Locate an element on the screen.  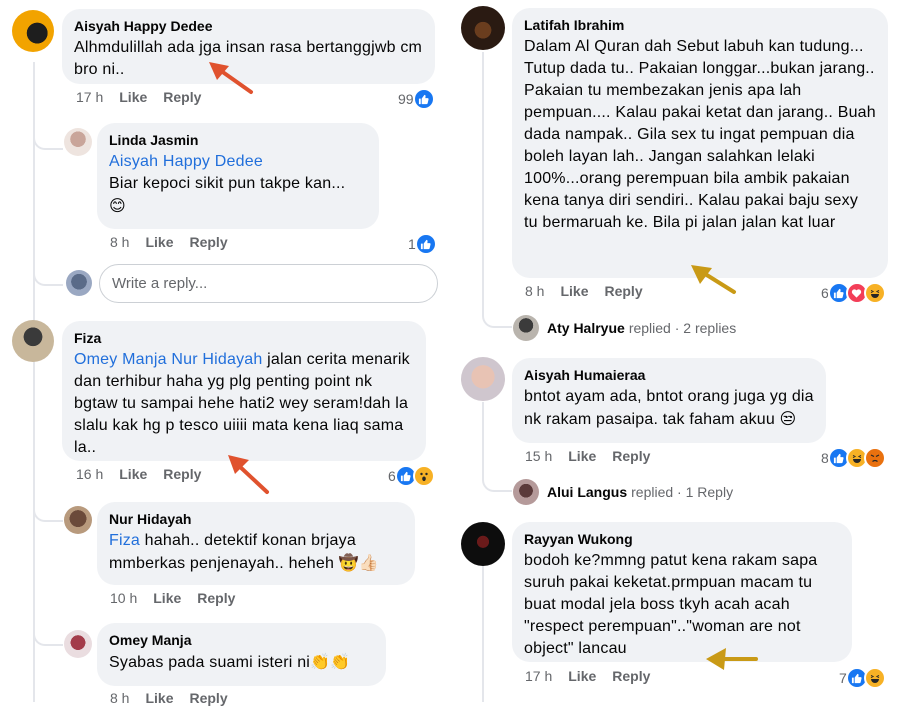
comment-time: 10 h is located at coordinates (123, 598).